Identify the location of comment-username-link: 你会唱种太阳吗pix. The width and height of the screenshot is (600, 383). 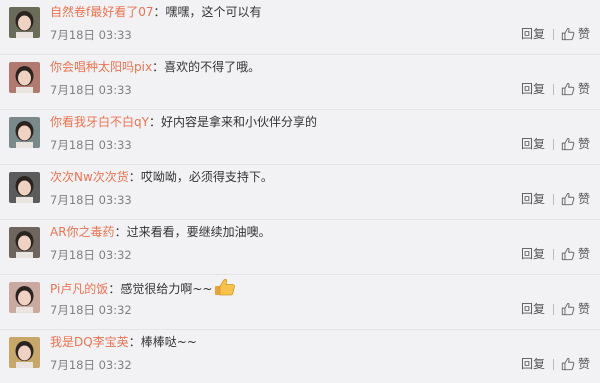
(101, 67).